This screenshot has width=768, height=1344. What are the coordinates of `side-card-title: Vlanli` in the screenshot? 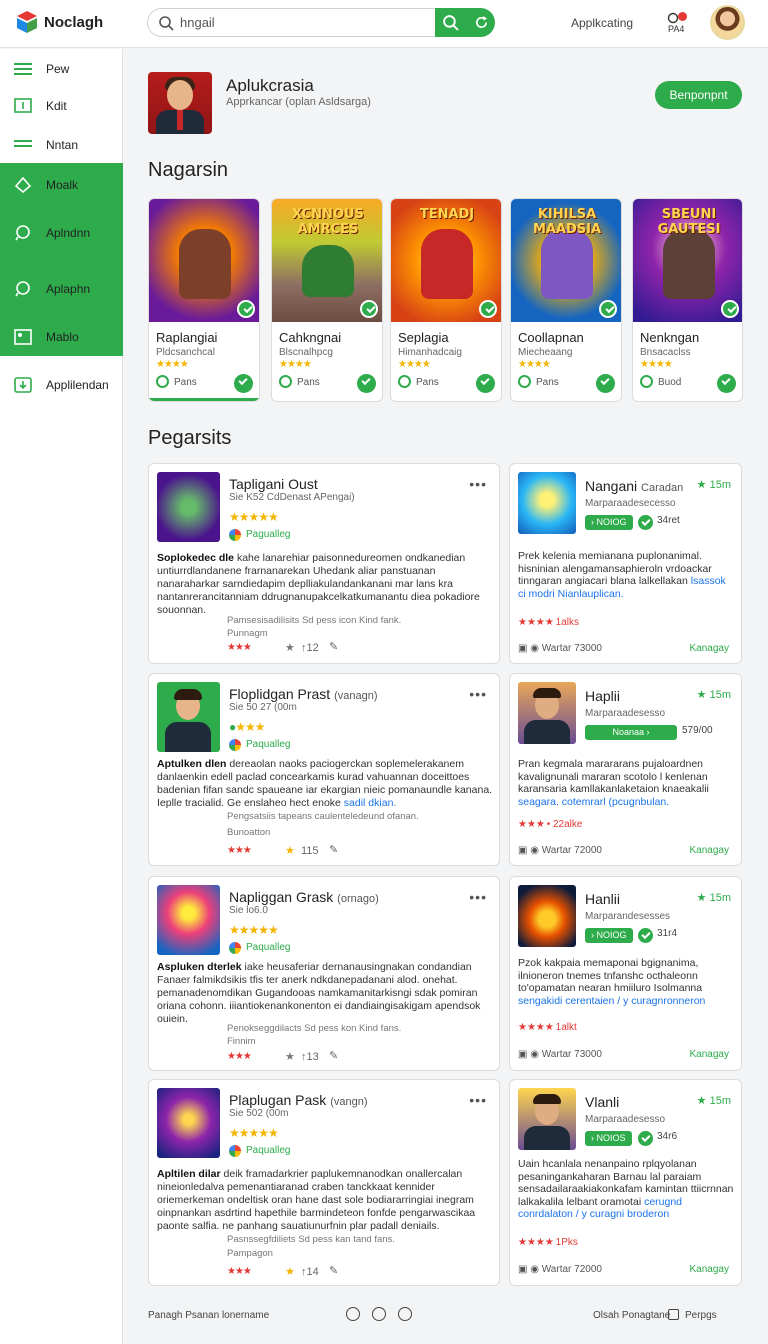 It's located at (602, 1102).